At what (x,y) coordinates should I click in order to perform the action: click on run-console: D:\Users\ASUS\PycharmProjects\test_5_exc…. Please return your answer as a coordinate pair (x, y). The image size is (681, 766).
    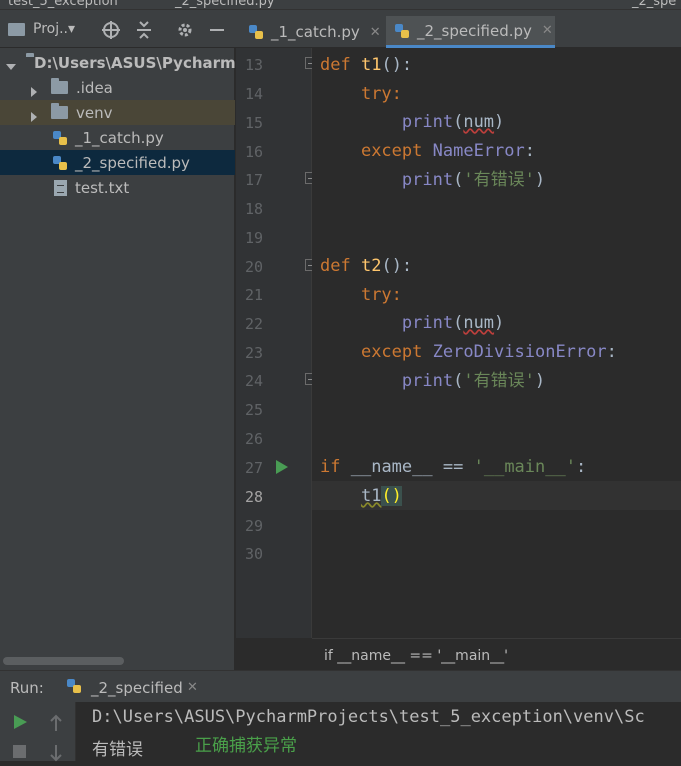
    Looking at the image, I should click on (379, 731).